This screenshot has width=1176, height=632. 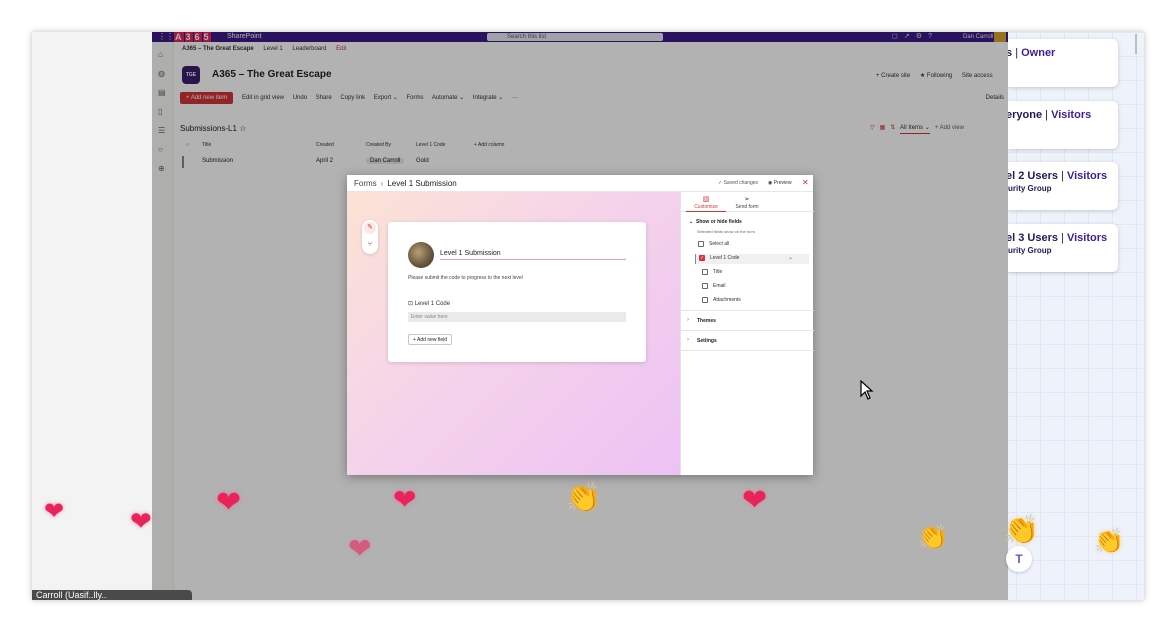 What do you see at coordinates (1063, 125) in the screenshot?
I see `role-card-everyone: eryone | Visitors` at bounding box center [1063, 125].